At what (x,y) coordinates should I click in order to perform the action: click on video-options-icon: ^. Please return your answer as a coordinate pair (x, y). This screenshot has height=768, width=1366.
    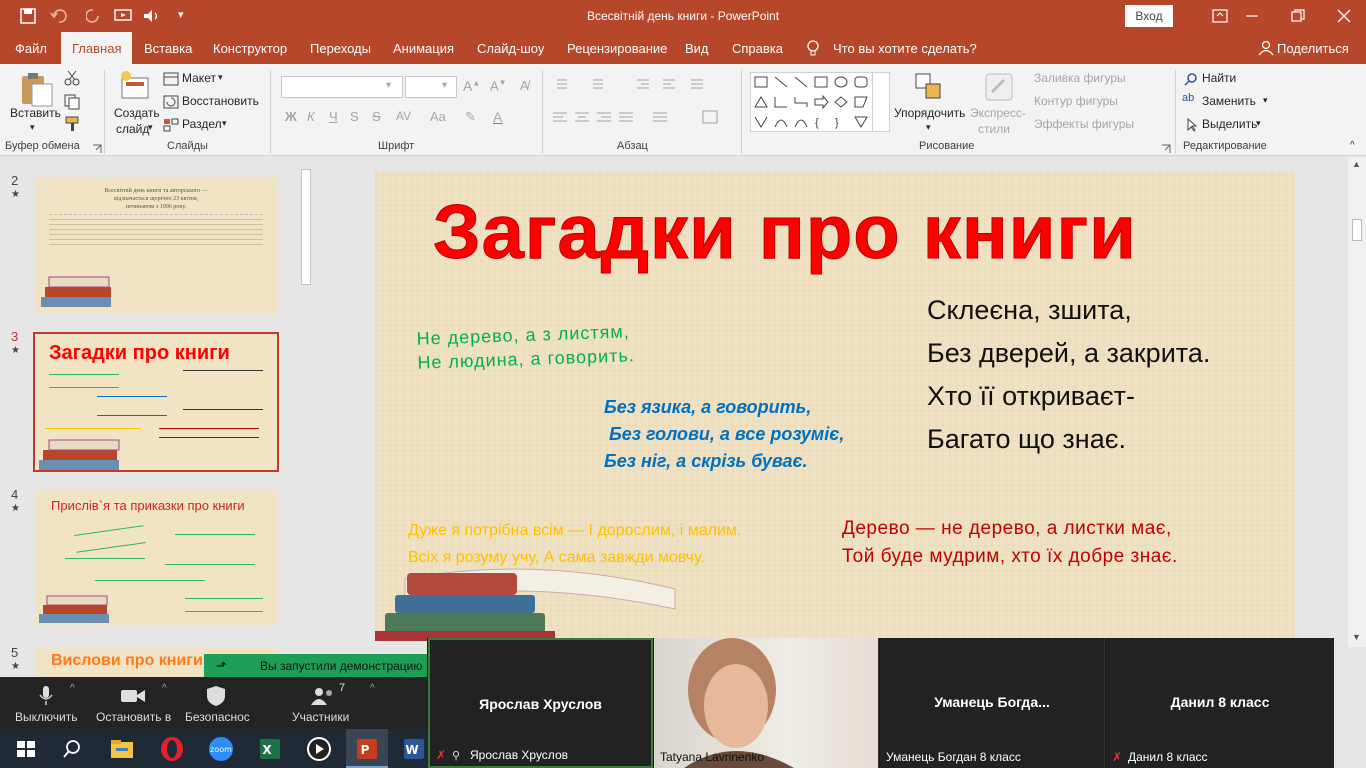
    Looking at the image, I should click on (164, 688).